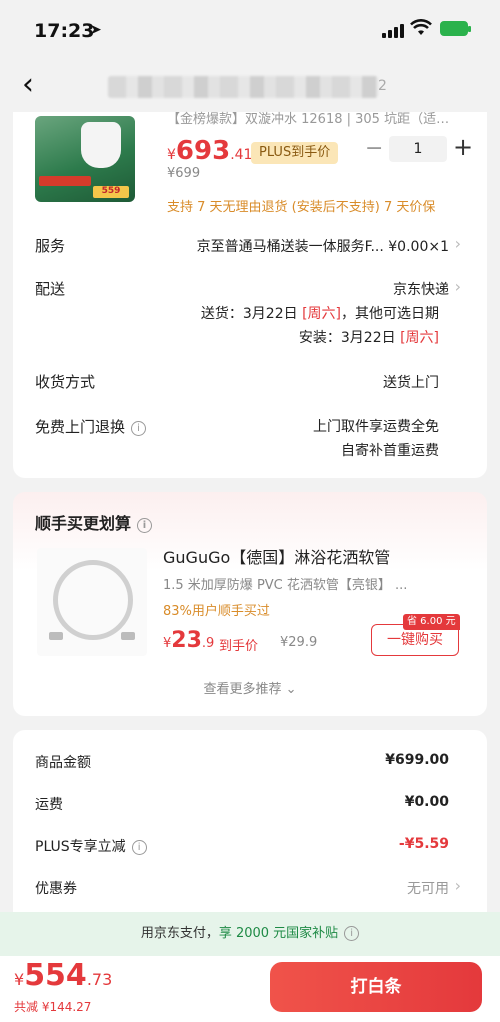  What do you see at coordinates (250, 687) in the screenshot?
I see `more-recommendations-link: 查看更多推荐 ⌄` at bounding box center [250, 687].